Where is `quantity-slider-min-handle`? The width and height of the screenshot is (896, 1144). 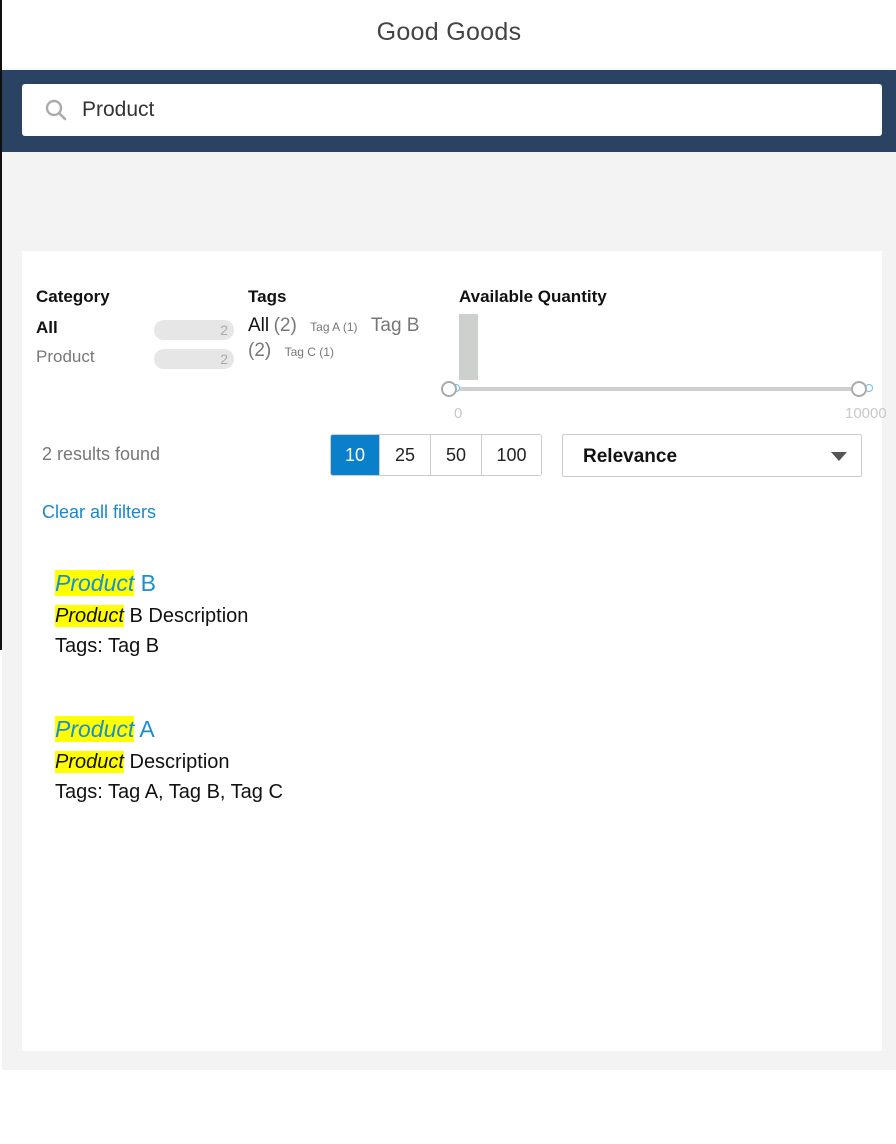
quantity-slider-min-handle is located at coordinates (449, 389).